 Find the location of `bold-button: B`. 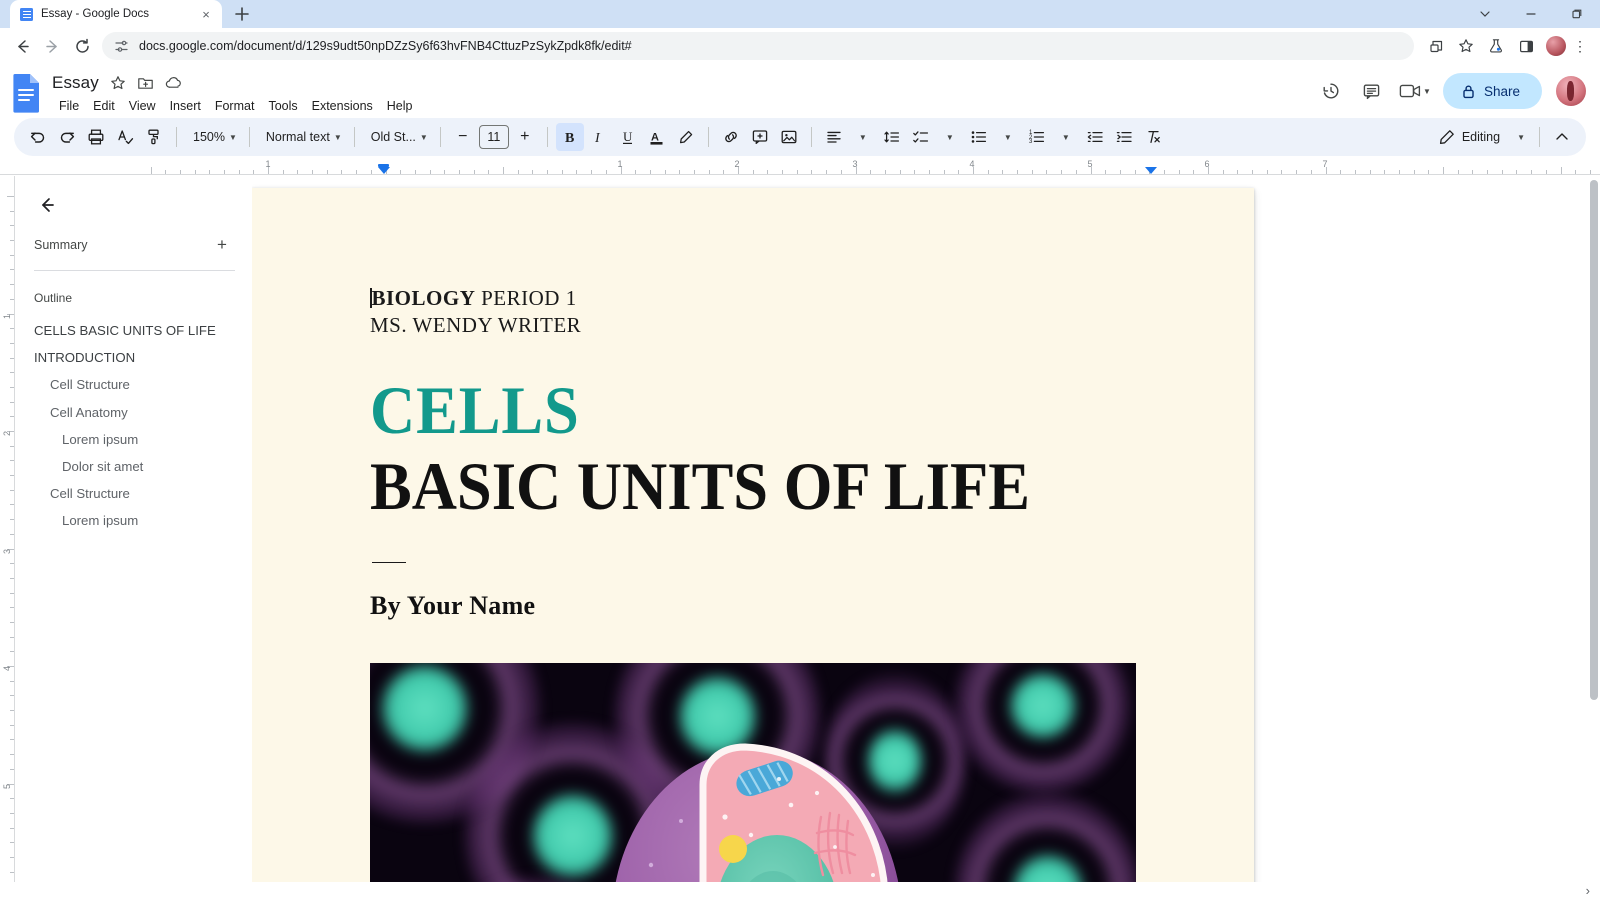

bold-button: B is located at coordinates (569, 137).